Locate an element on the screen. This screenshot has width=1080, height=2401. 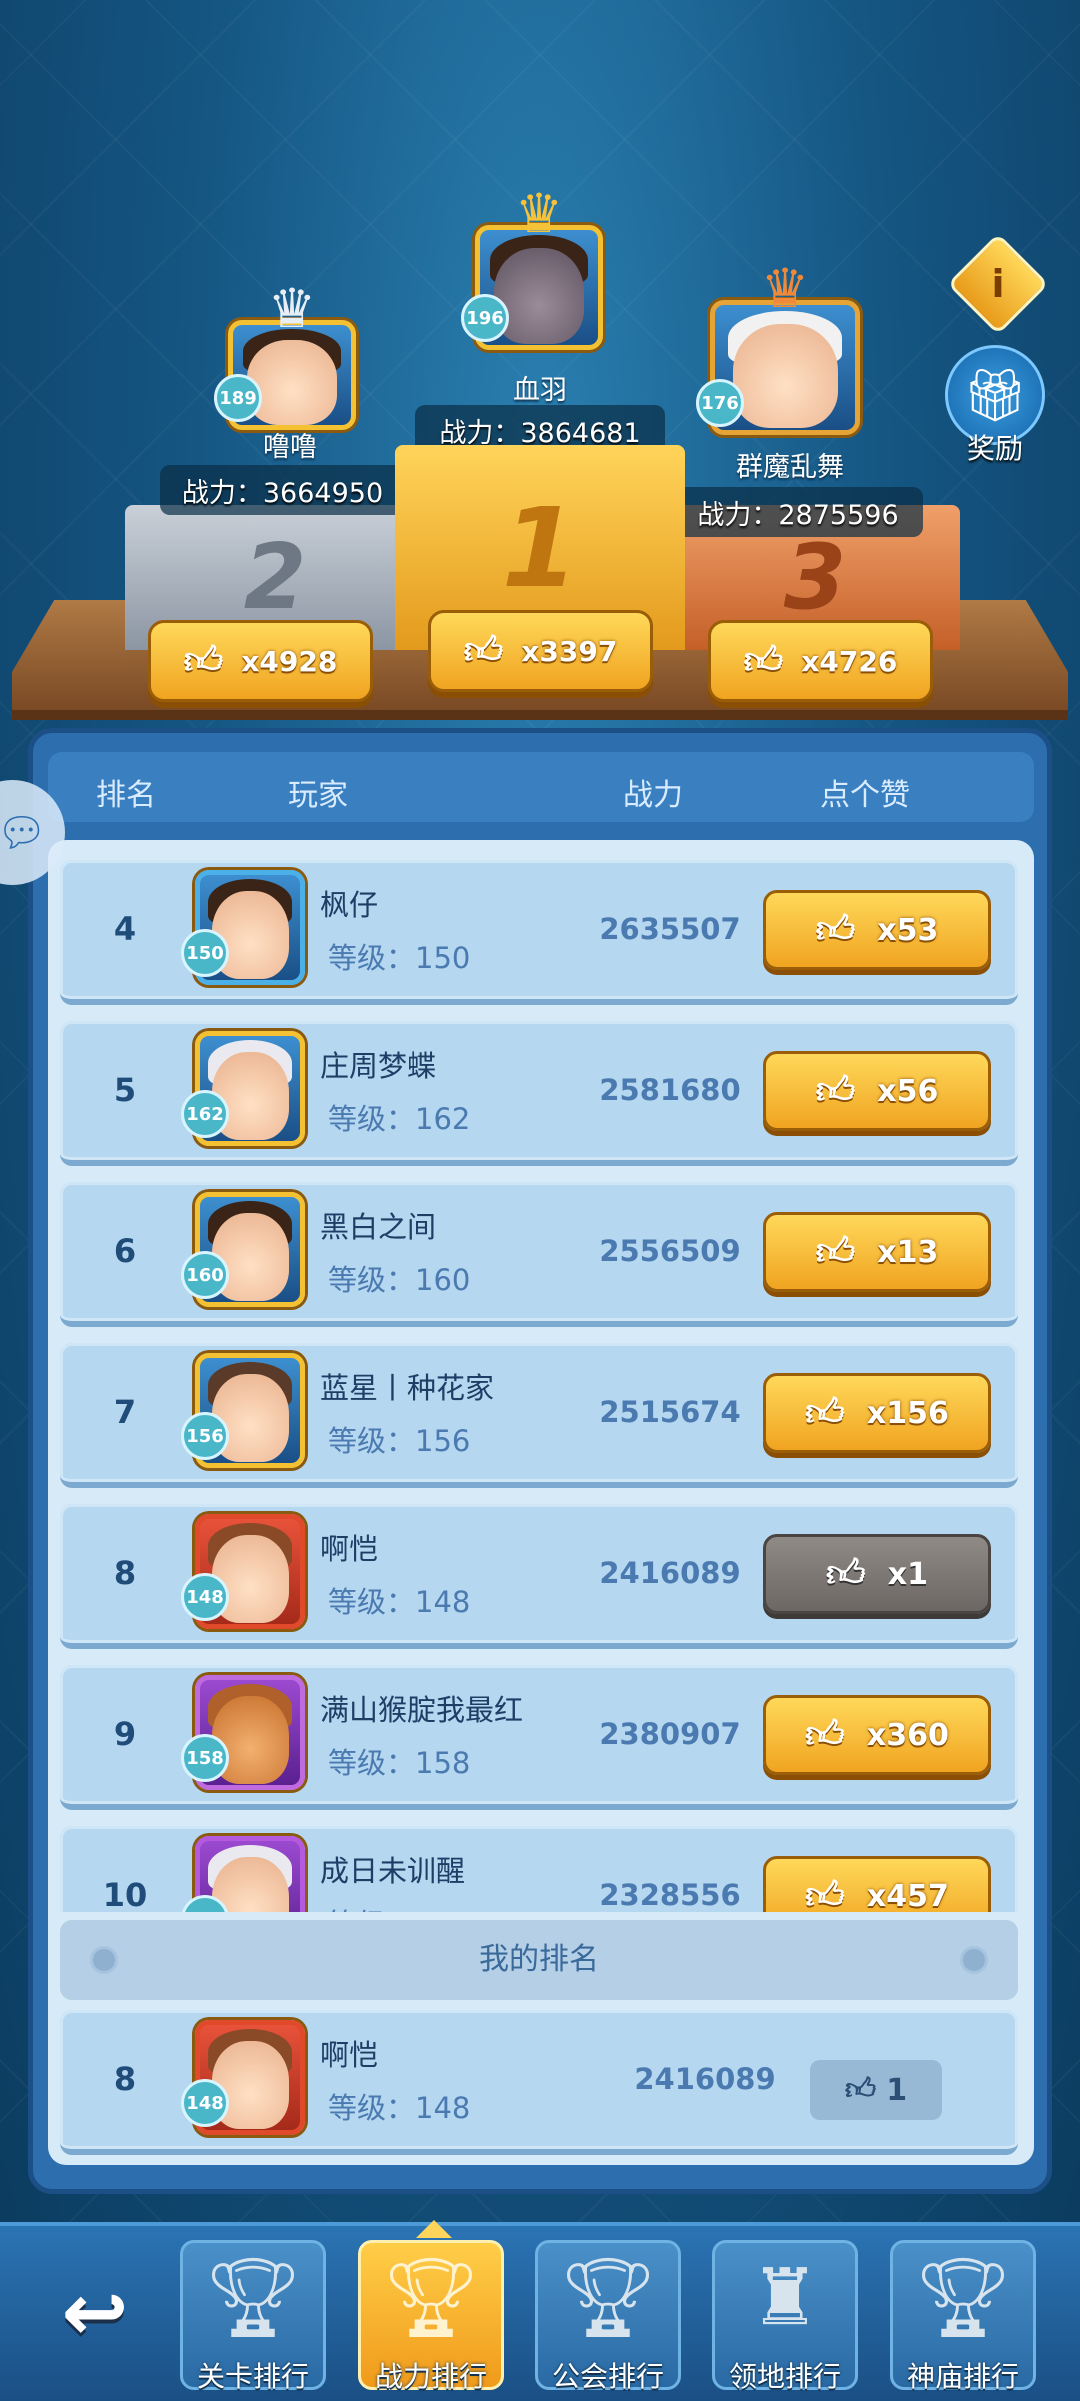
like-button: 👍︎ x53 is located at coordinates (877, 930).